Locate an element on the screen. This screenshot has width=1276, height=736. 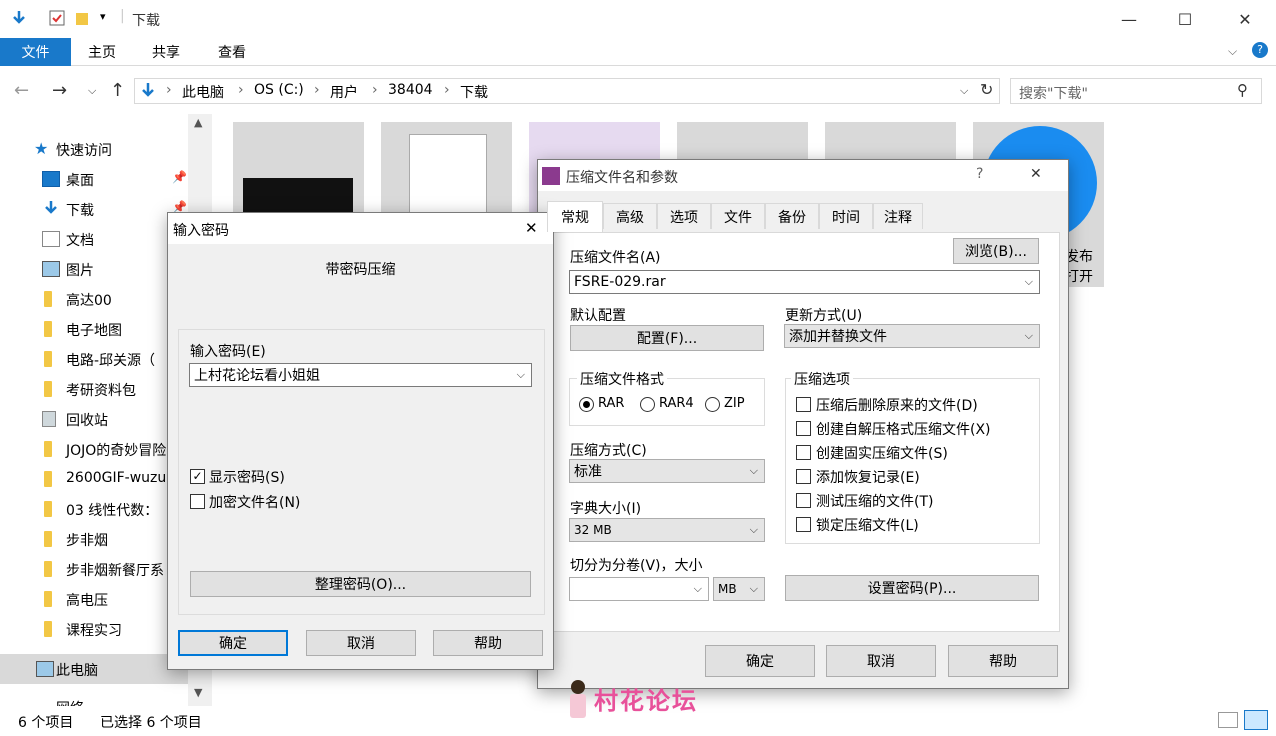
option-recovery-checkbox is located at coordinates (803, 476).